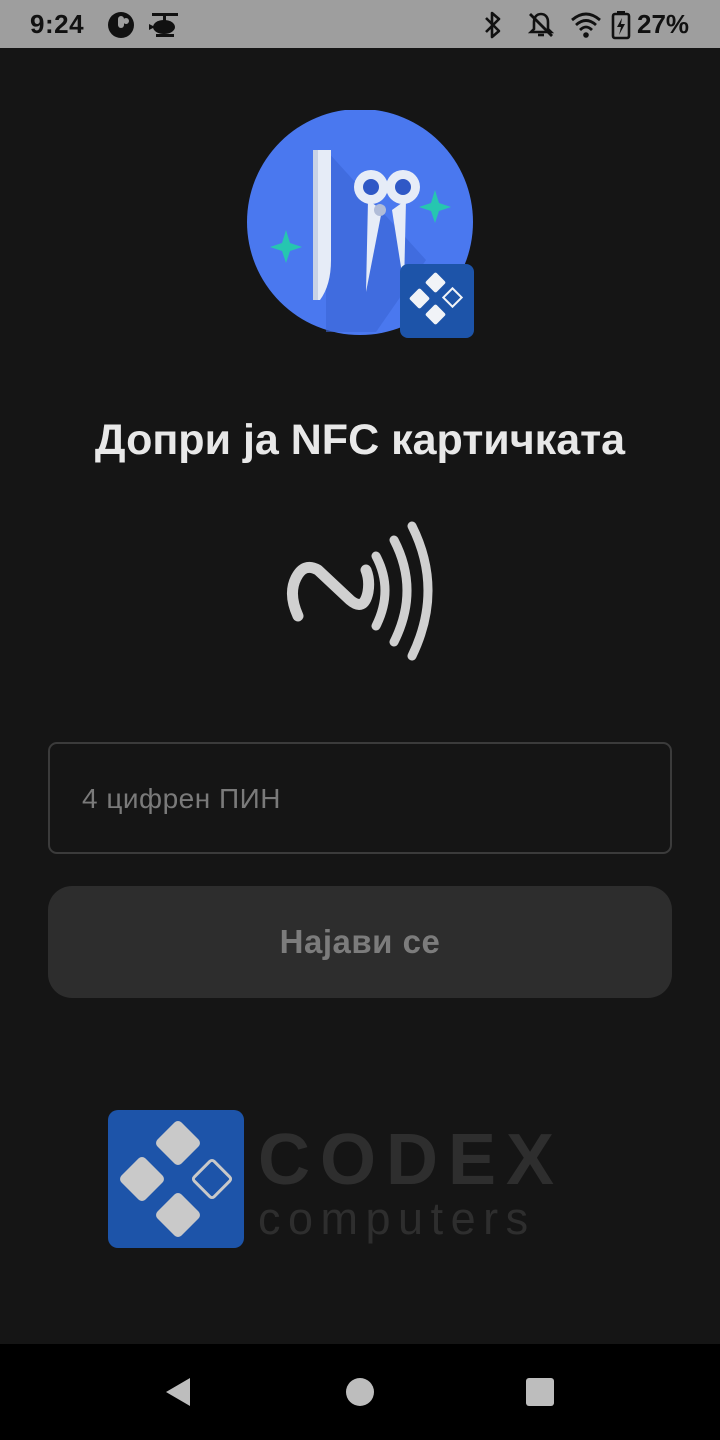 This screenshot has width=720, height=1440. Describe the element at coordinates (121, 27) in the screenshot. I see `pokeball-icon` at that location.